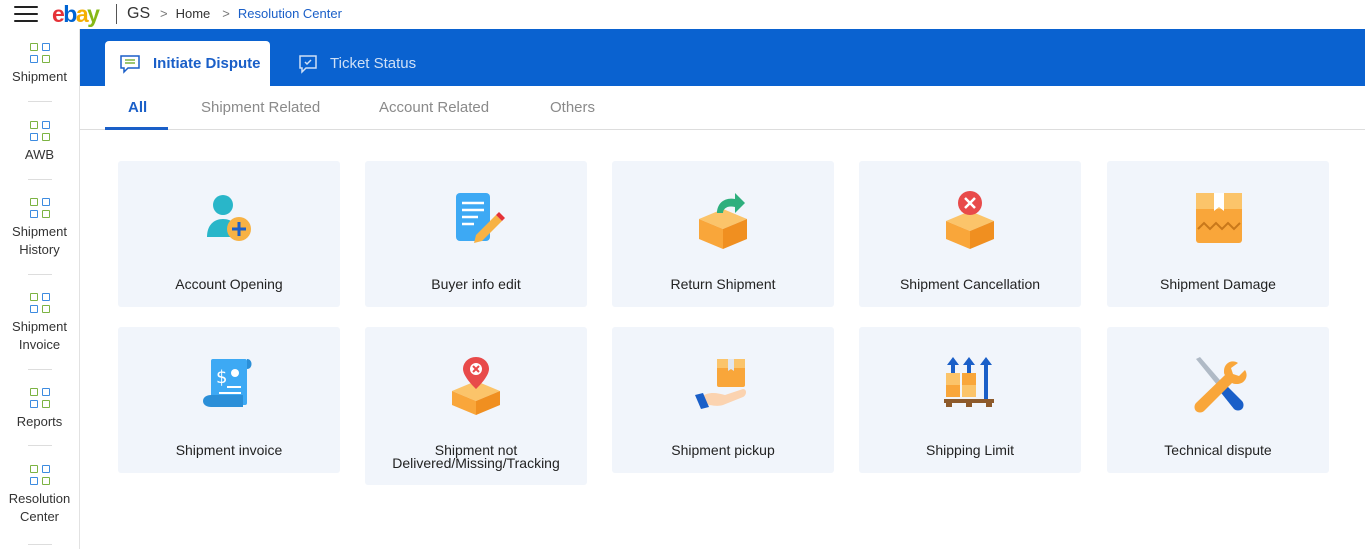 Image resolution: width=1365 pixels, height=549 pixels. What do you see at coordinates (76, 14) in the screenshot?
I see `ebay-logo: ebay` at bounding box center [76, 14].